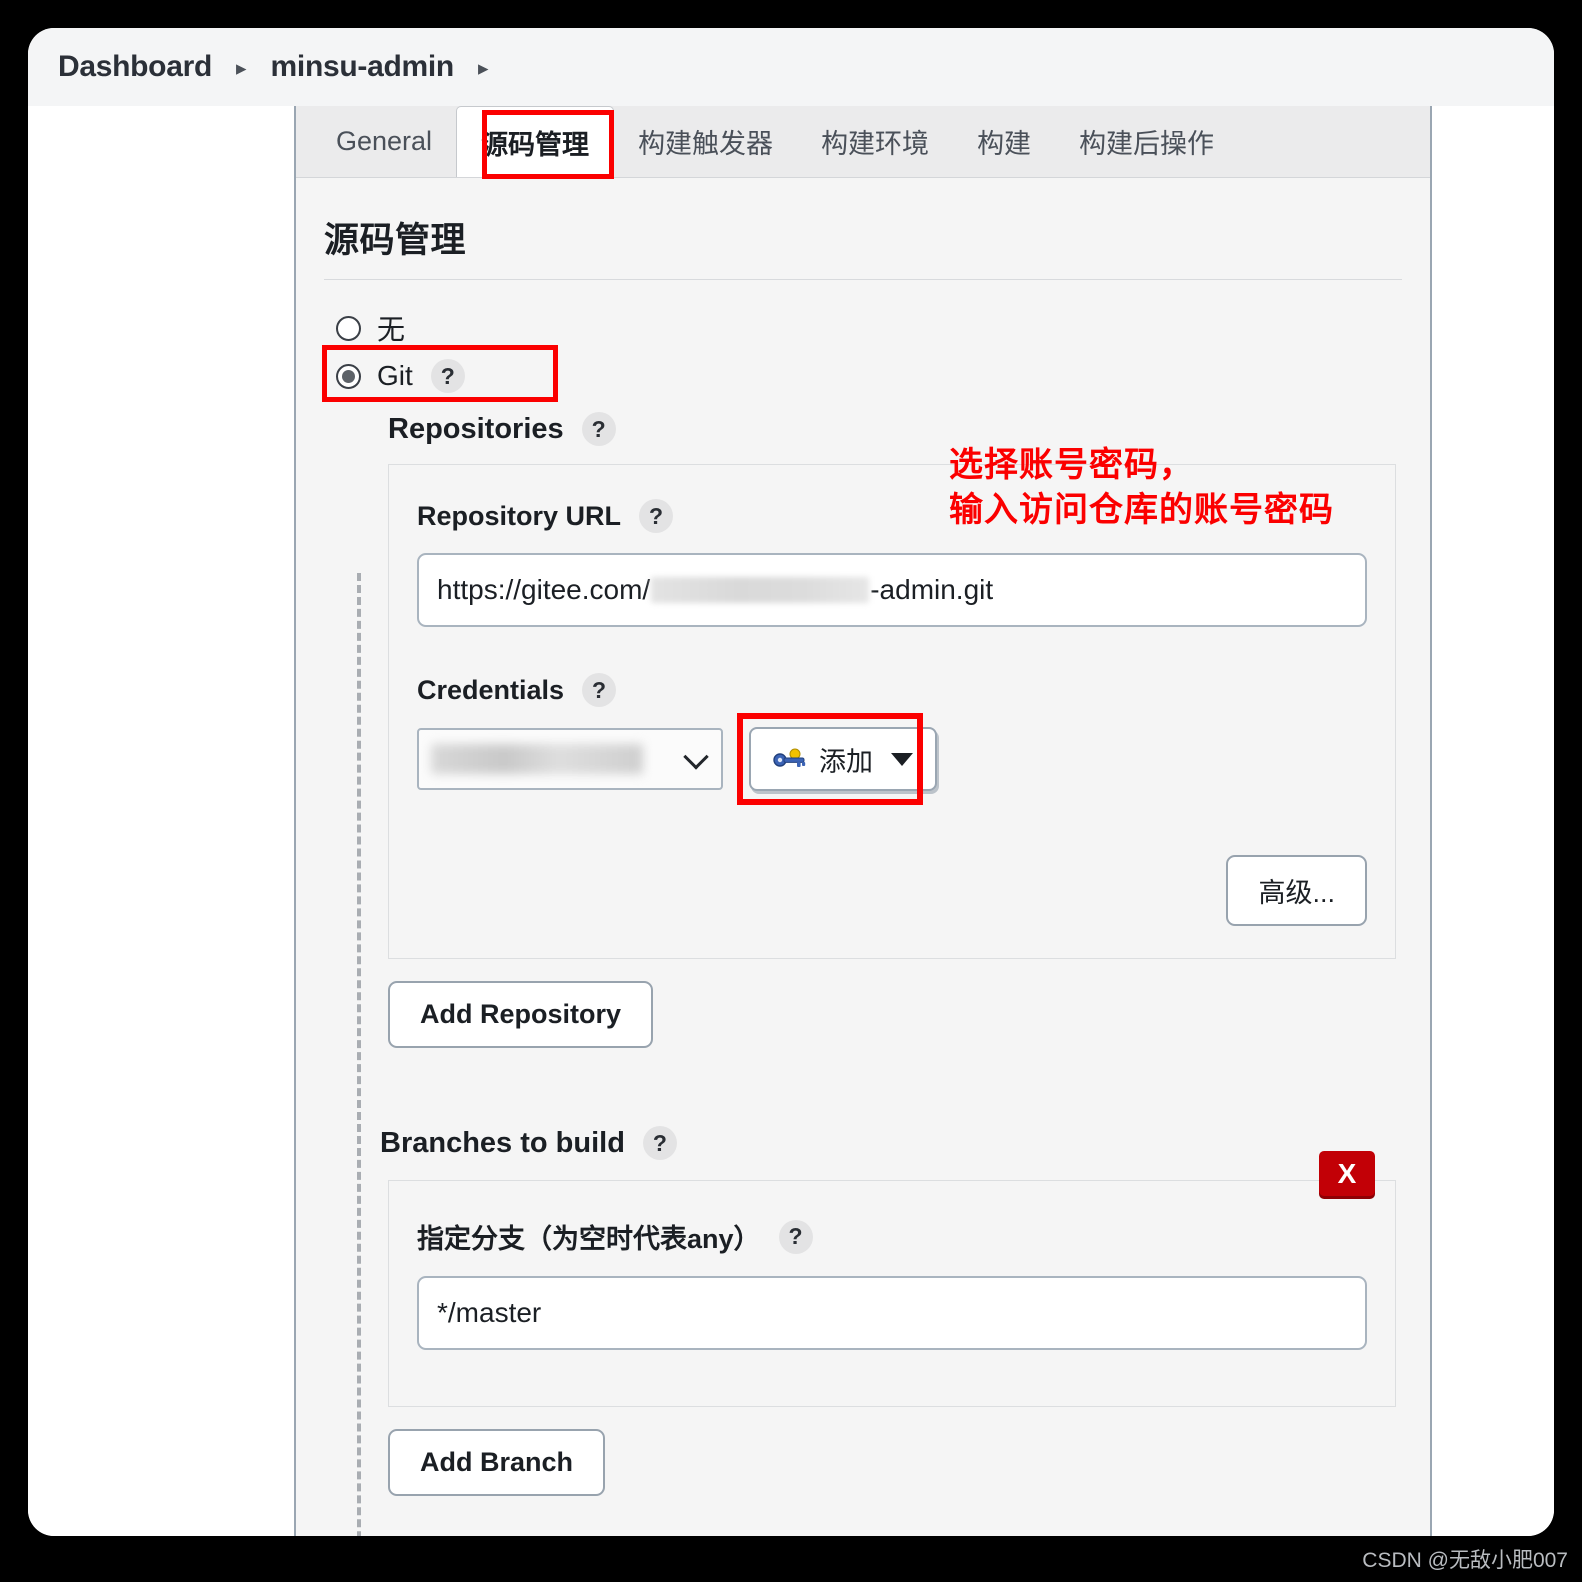 The image size is (1582, 1582). I want to click on add-credentials-button: 添加, so click(843, 759).